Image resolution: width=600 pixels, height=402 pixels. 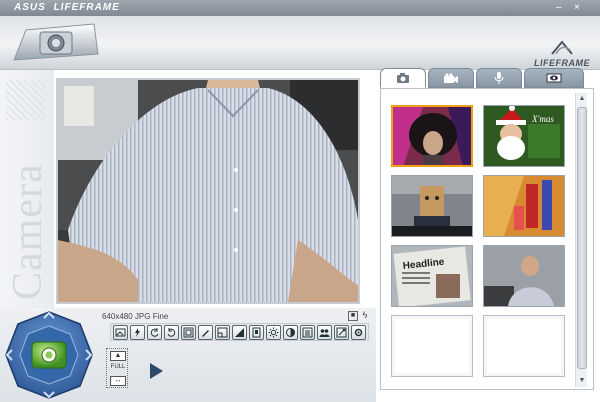 What do you see at coordinates (577, 8) in the screenshot?
I see `close-button: ×` at bounding box center [577, 8].